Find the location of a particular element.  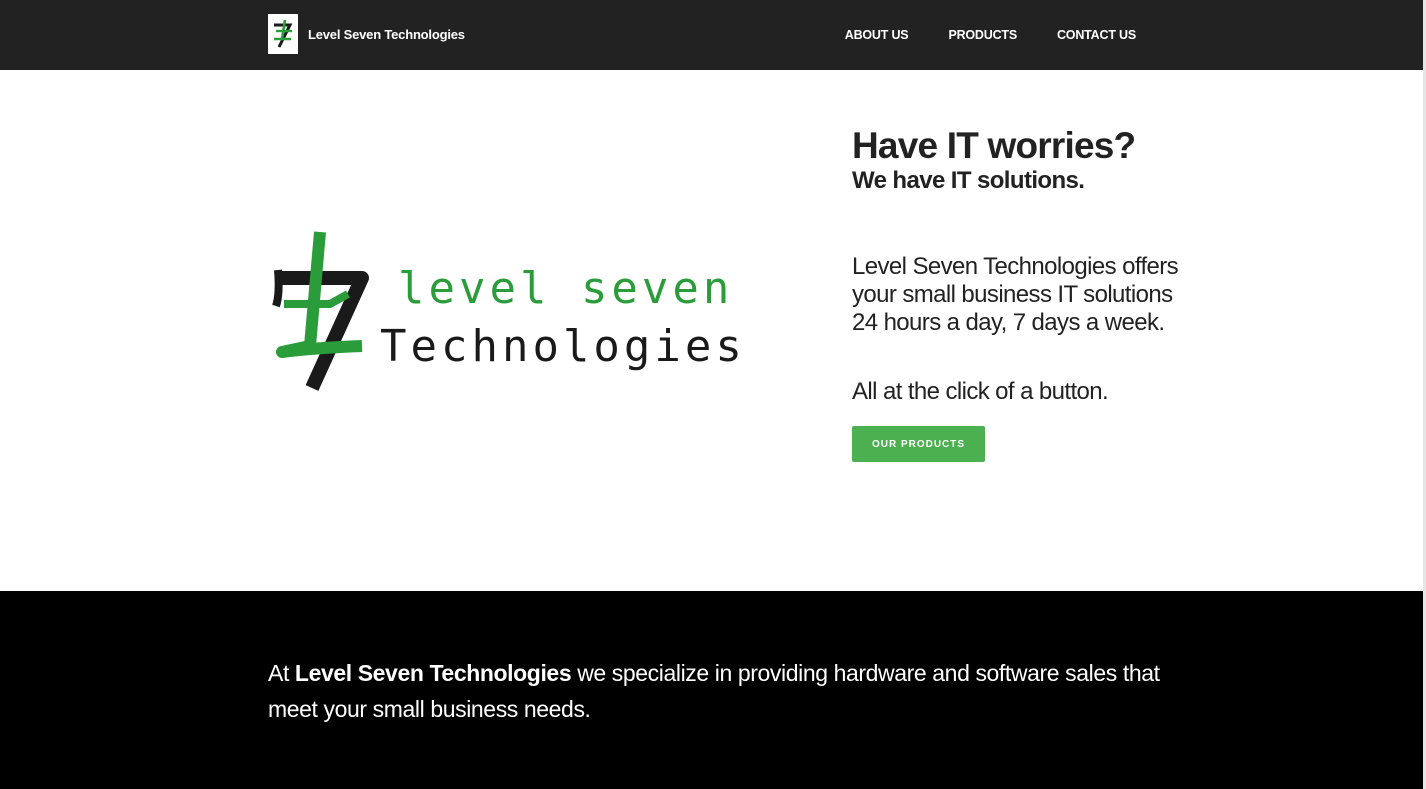

our-products-button: OUR PRODUCTS is located at coordinates (918, 444).